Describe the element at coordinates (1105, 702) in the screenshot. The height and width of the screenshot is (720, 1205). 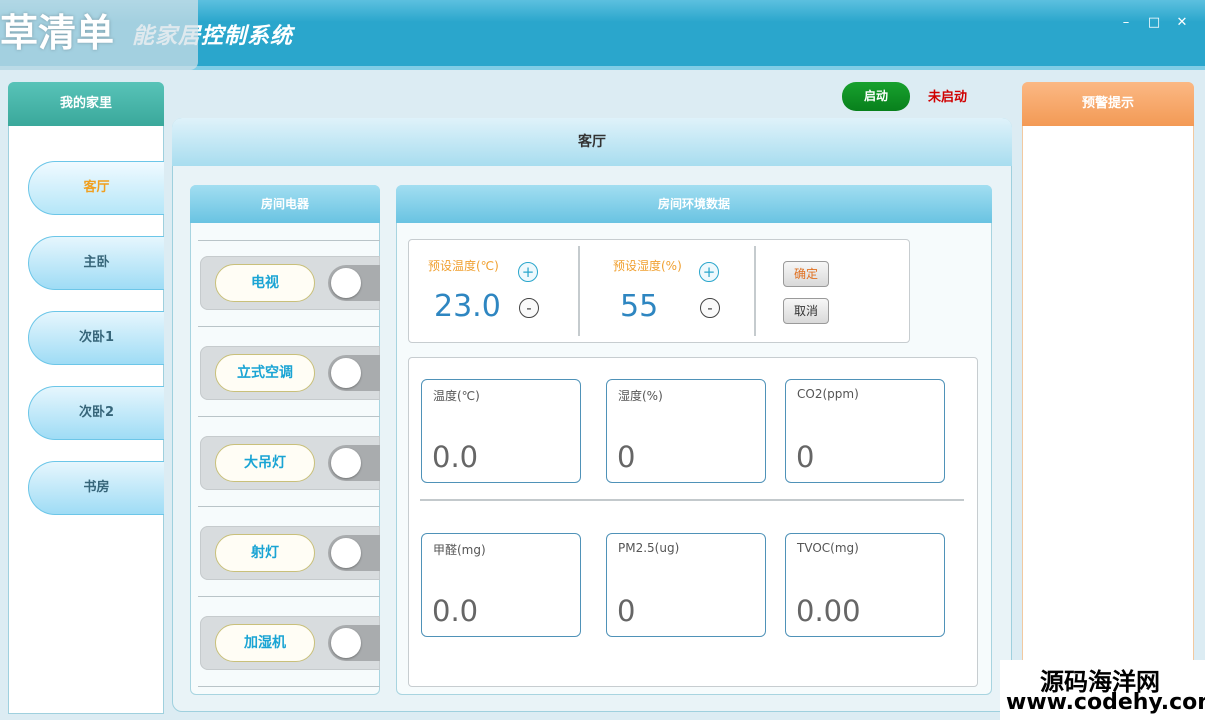
I see `site-watermark-url: www.codehy.com` at that location.